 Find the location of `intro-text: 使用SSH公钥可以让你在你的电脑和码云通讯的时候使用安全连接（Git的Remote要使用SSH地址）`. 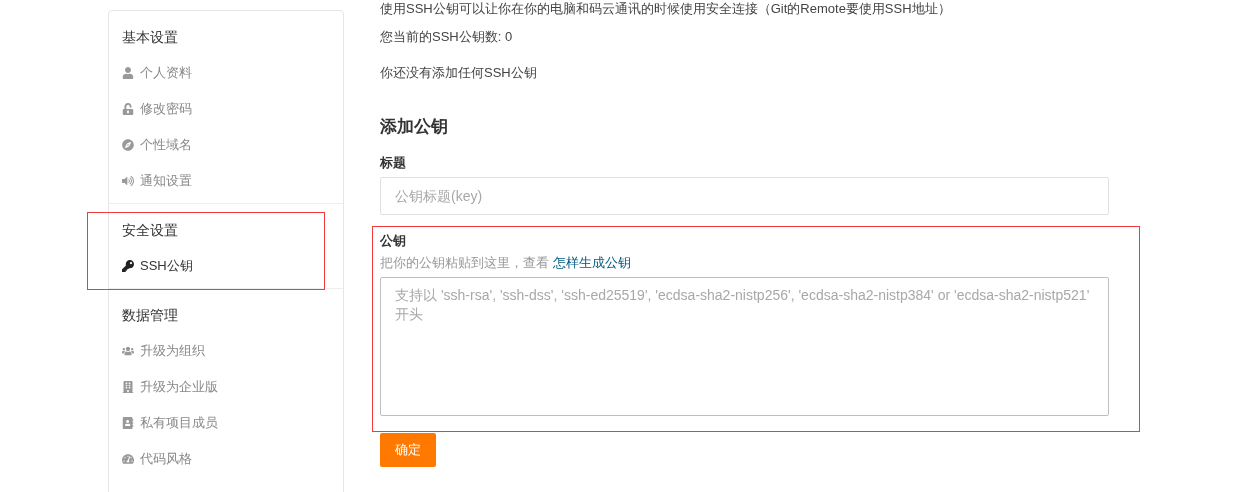

intro-text: 使用SSH公钥可以让你在你的电脑和码云通讯的时候使用安全连接（Git的Remote要使用SSH地址） is located at coordinates (666, 9).